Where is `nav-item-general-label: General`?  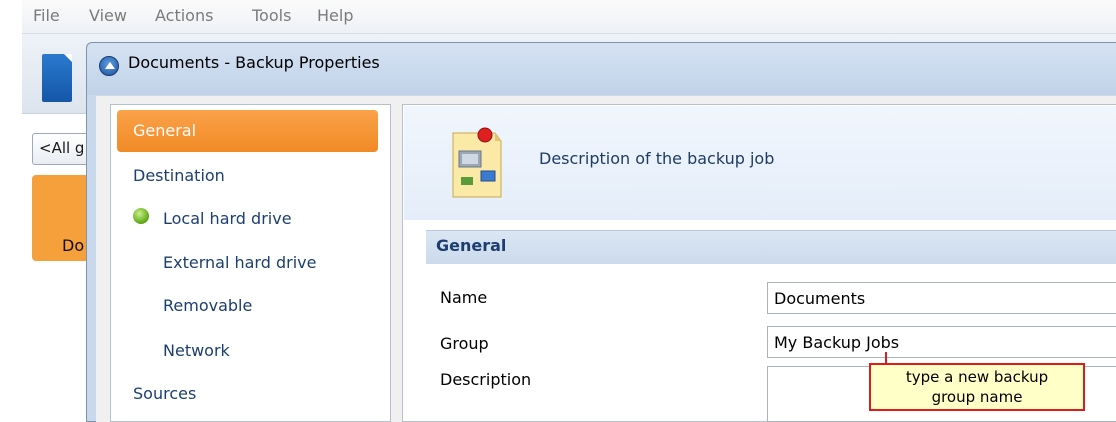
nav-item-general-label: General is located at coordinates (165, 130).